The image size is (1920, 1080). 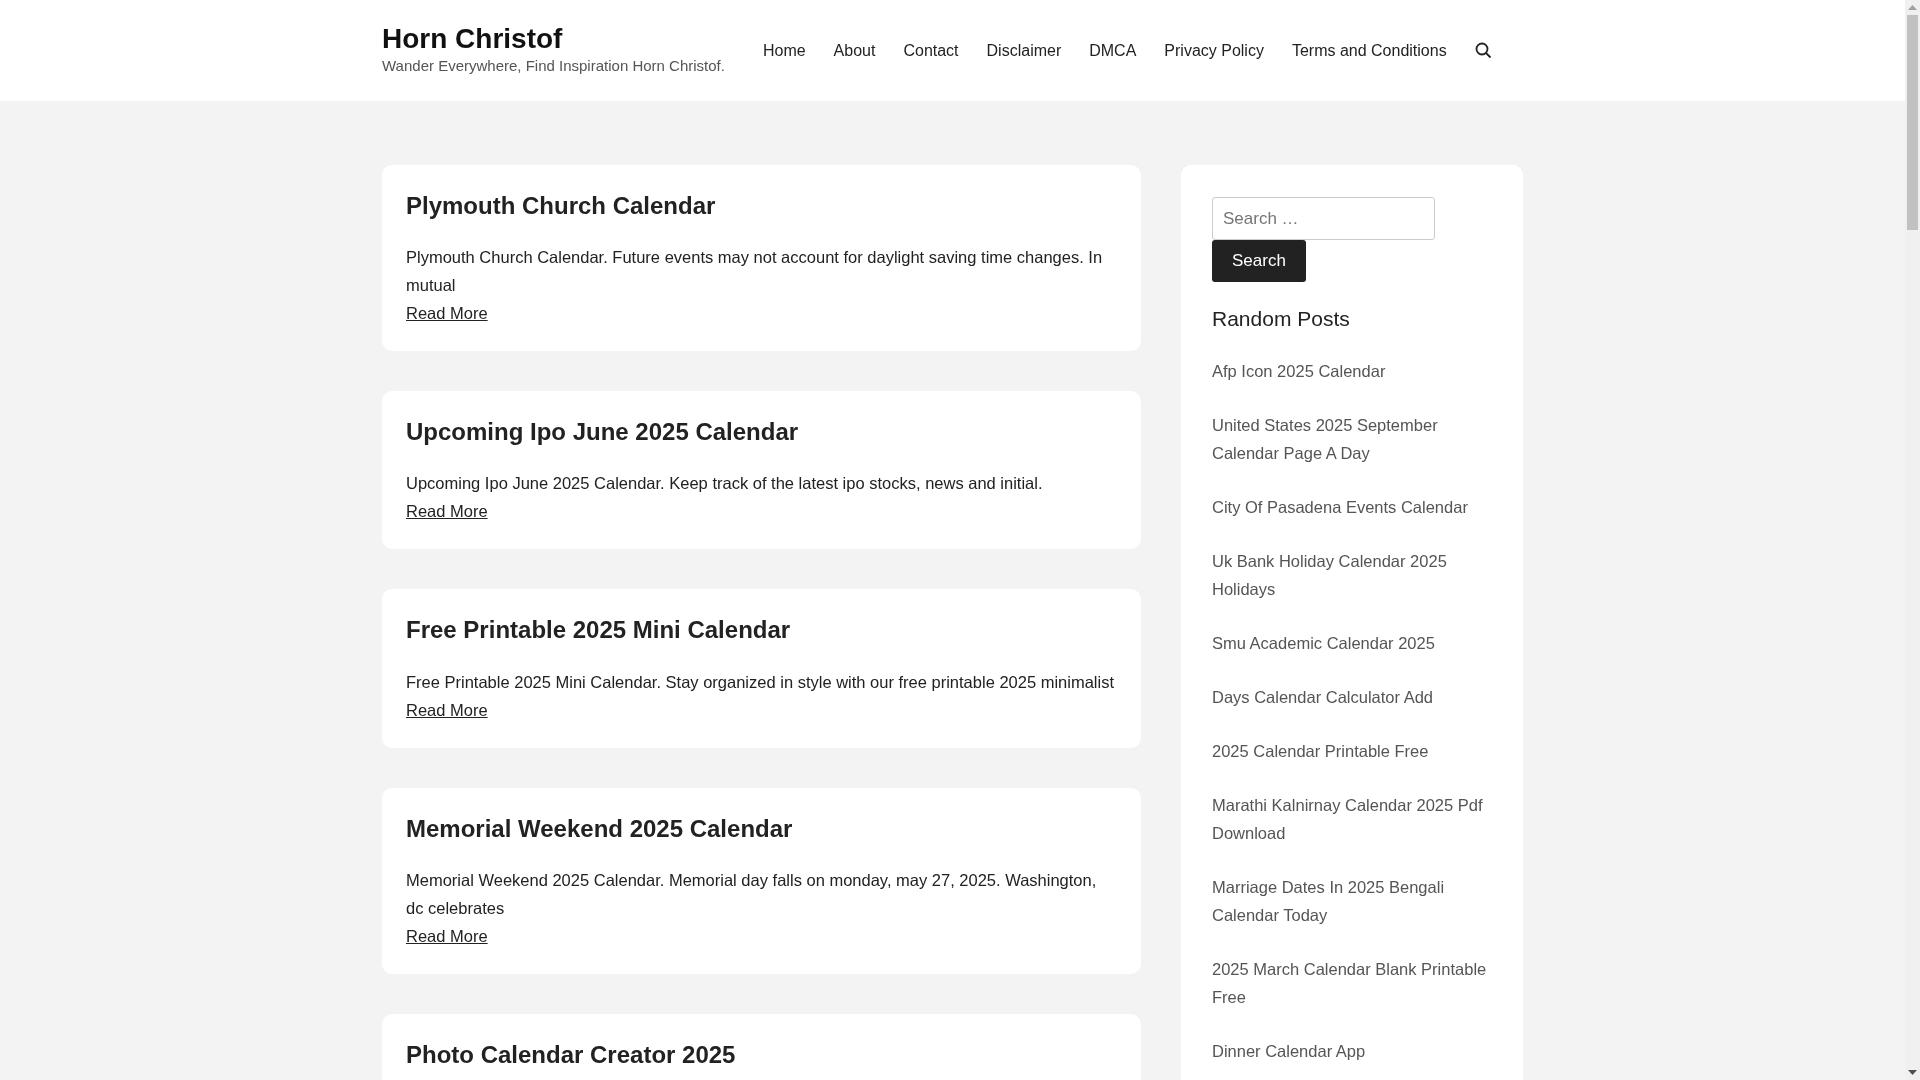 What do you see at coordinates (1352, 1051) in the screenshot?
I see `random-post-link: Dinner Calendar App` at bounding box center [1352, 1051].